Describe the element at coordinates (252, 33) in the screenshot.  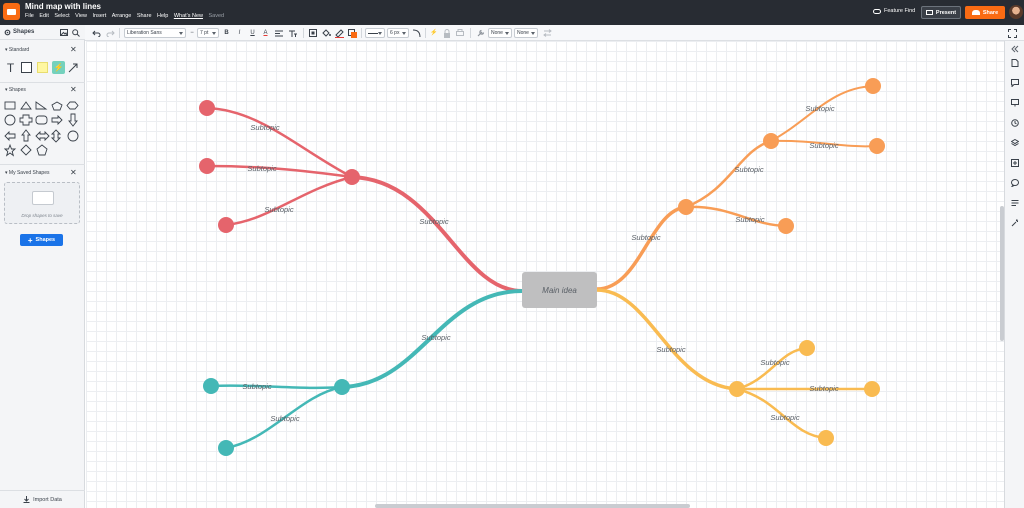
I see `underline-button: U` at that location.